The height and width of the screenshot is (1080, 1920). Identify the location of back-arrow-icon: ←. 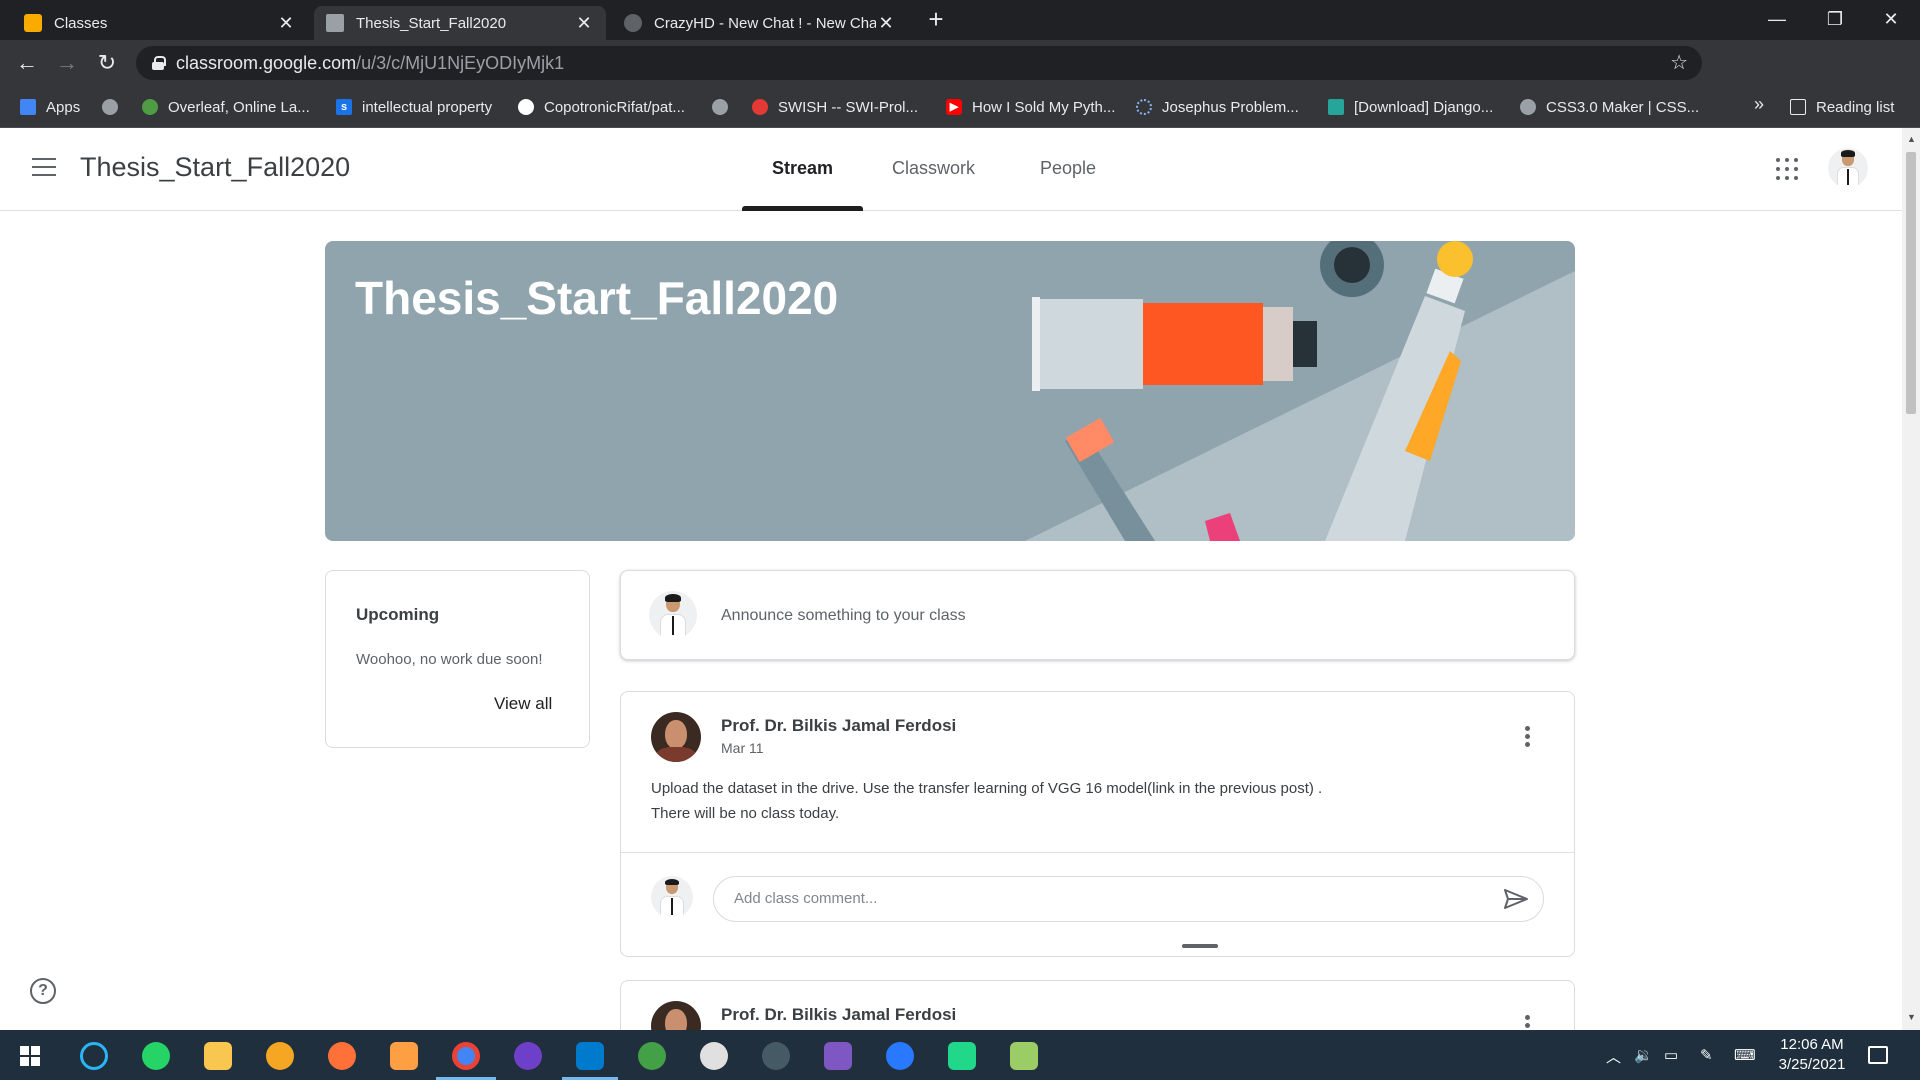
(27, 63).